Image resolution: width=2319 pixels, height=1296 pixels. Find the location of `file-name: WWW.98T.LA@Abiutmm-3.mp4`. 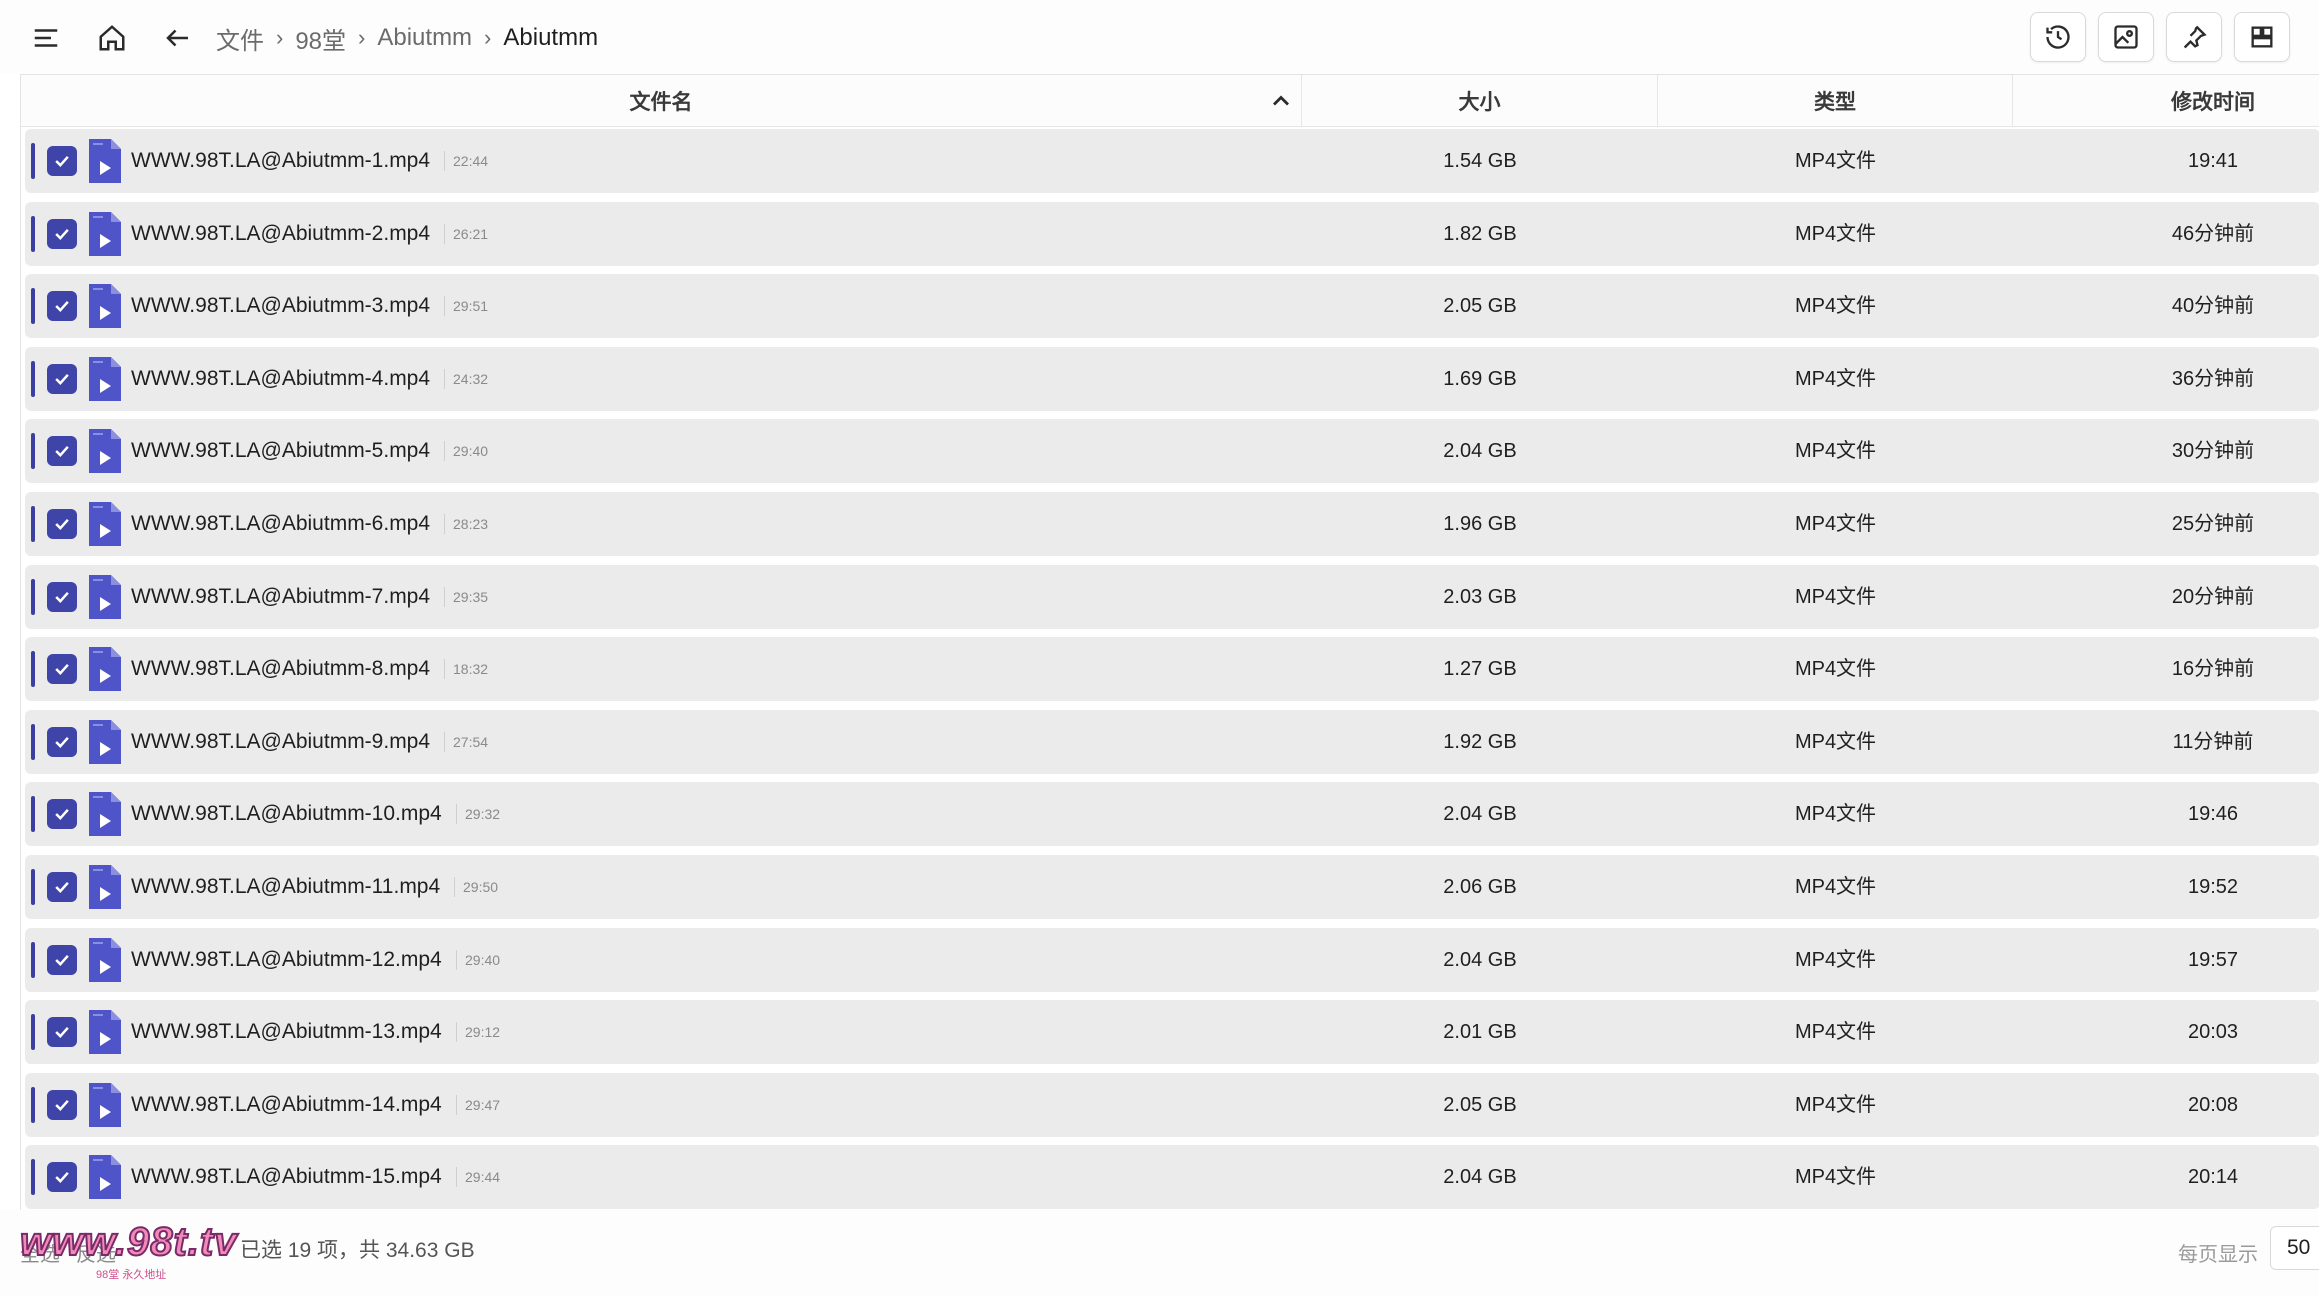

file-name: WWW.98T.LA@Abiutmm-3.mp4 is located at coordinates (280, 306).